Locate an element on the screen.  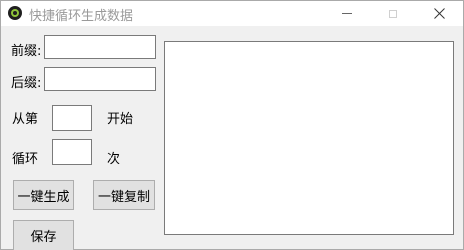
from-label: 从第 is located at coordinates (25, 119).